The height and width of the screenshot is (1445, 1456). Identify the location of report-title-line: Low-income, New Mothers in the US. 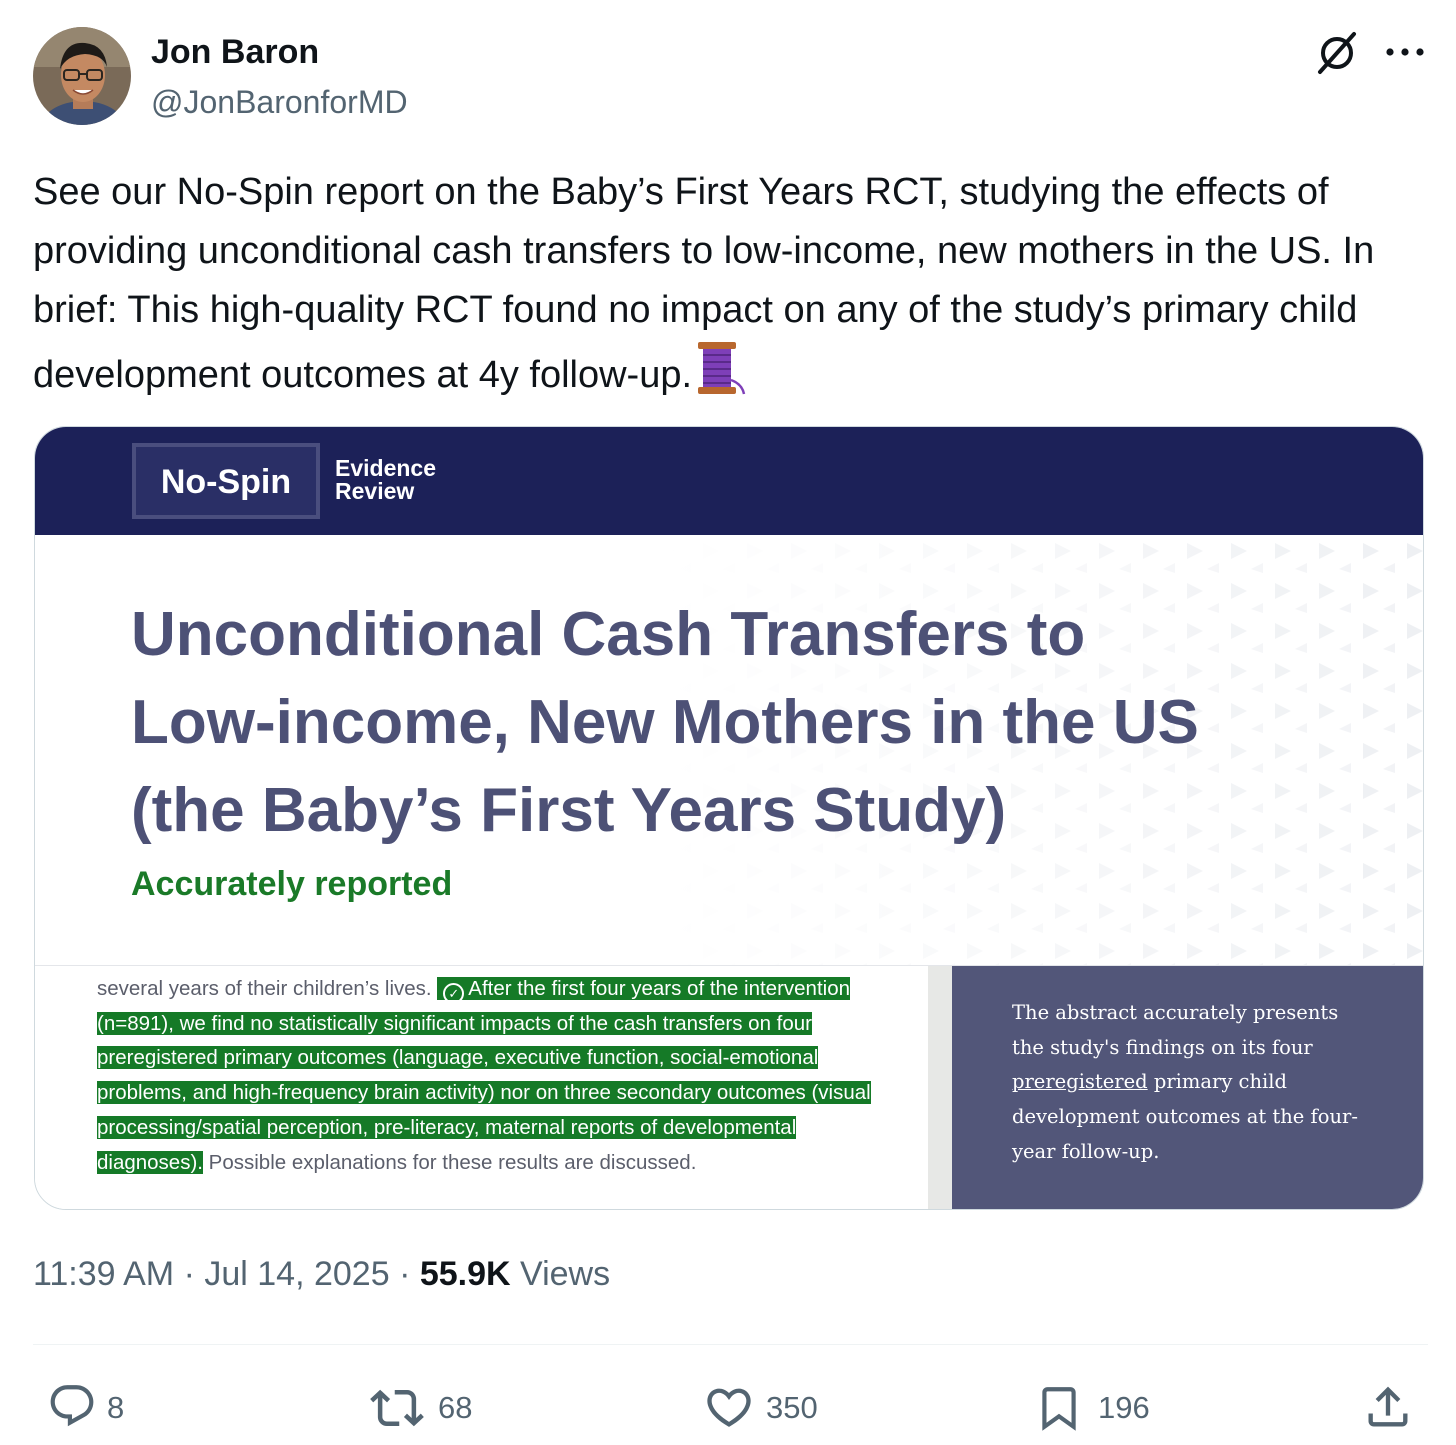
(665, 722).